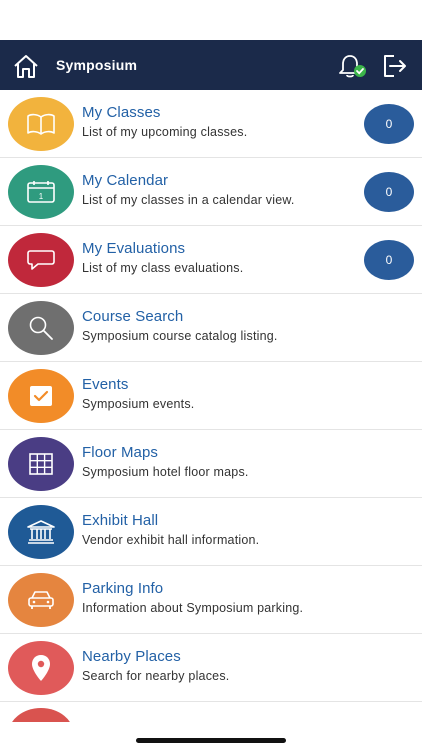 This screenshot has height=750, width=422. What do you see at coordinates (134, 248) in the screenshot?
I see `menu-item-title: My Evaluations` at bounding box center [134, 248].